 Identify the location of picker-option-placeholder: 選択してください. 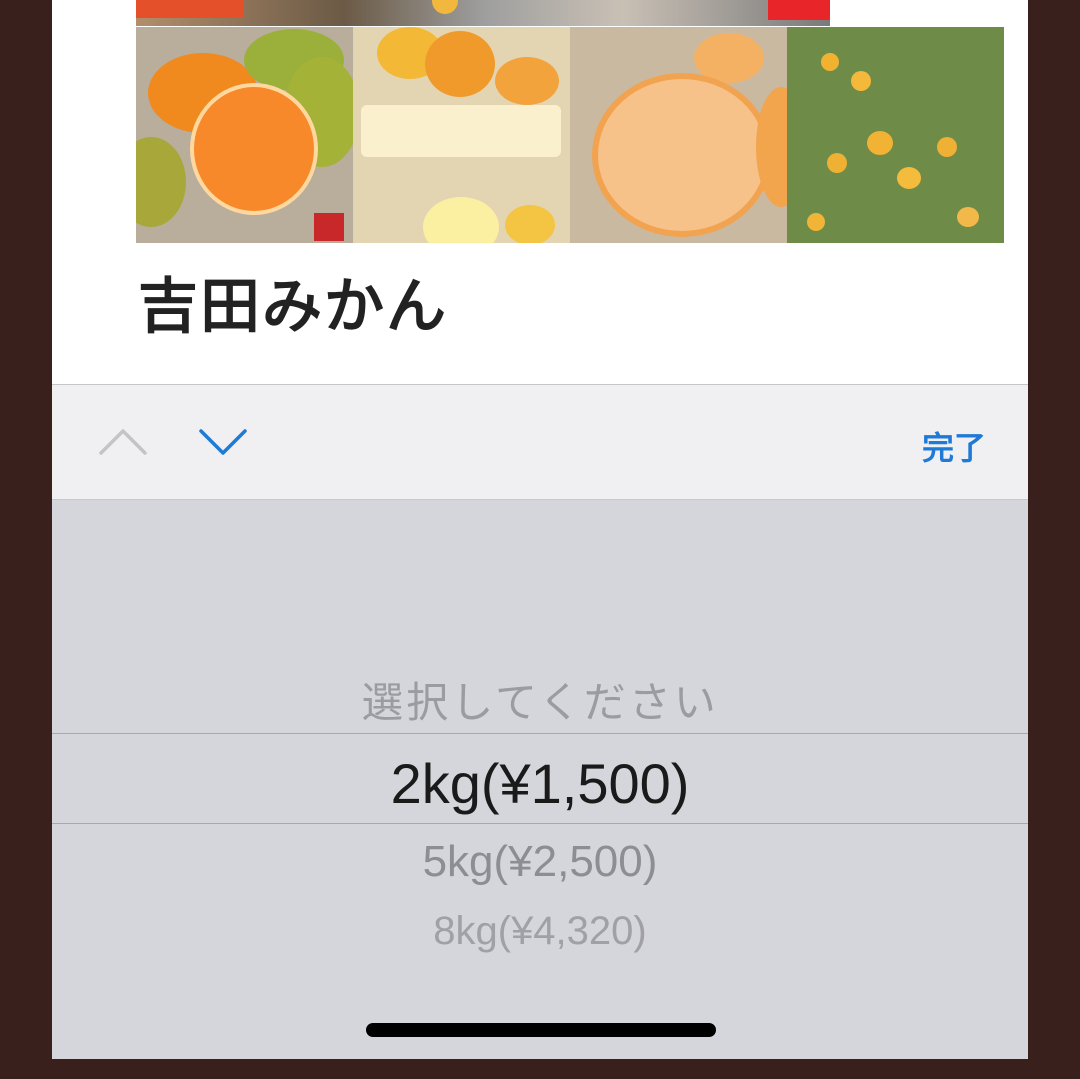
(540, 699).